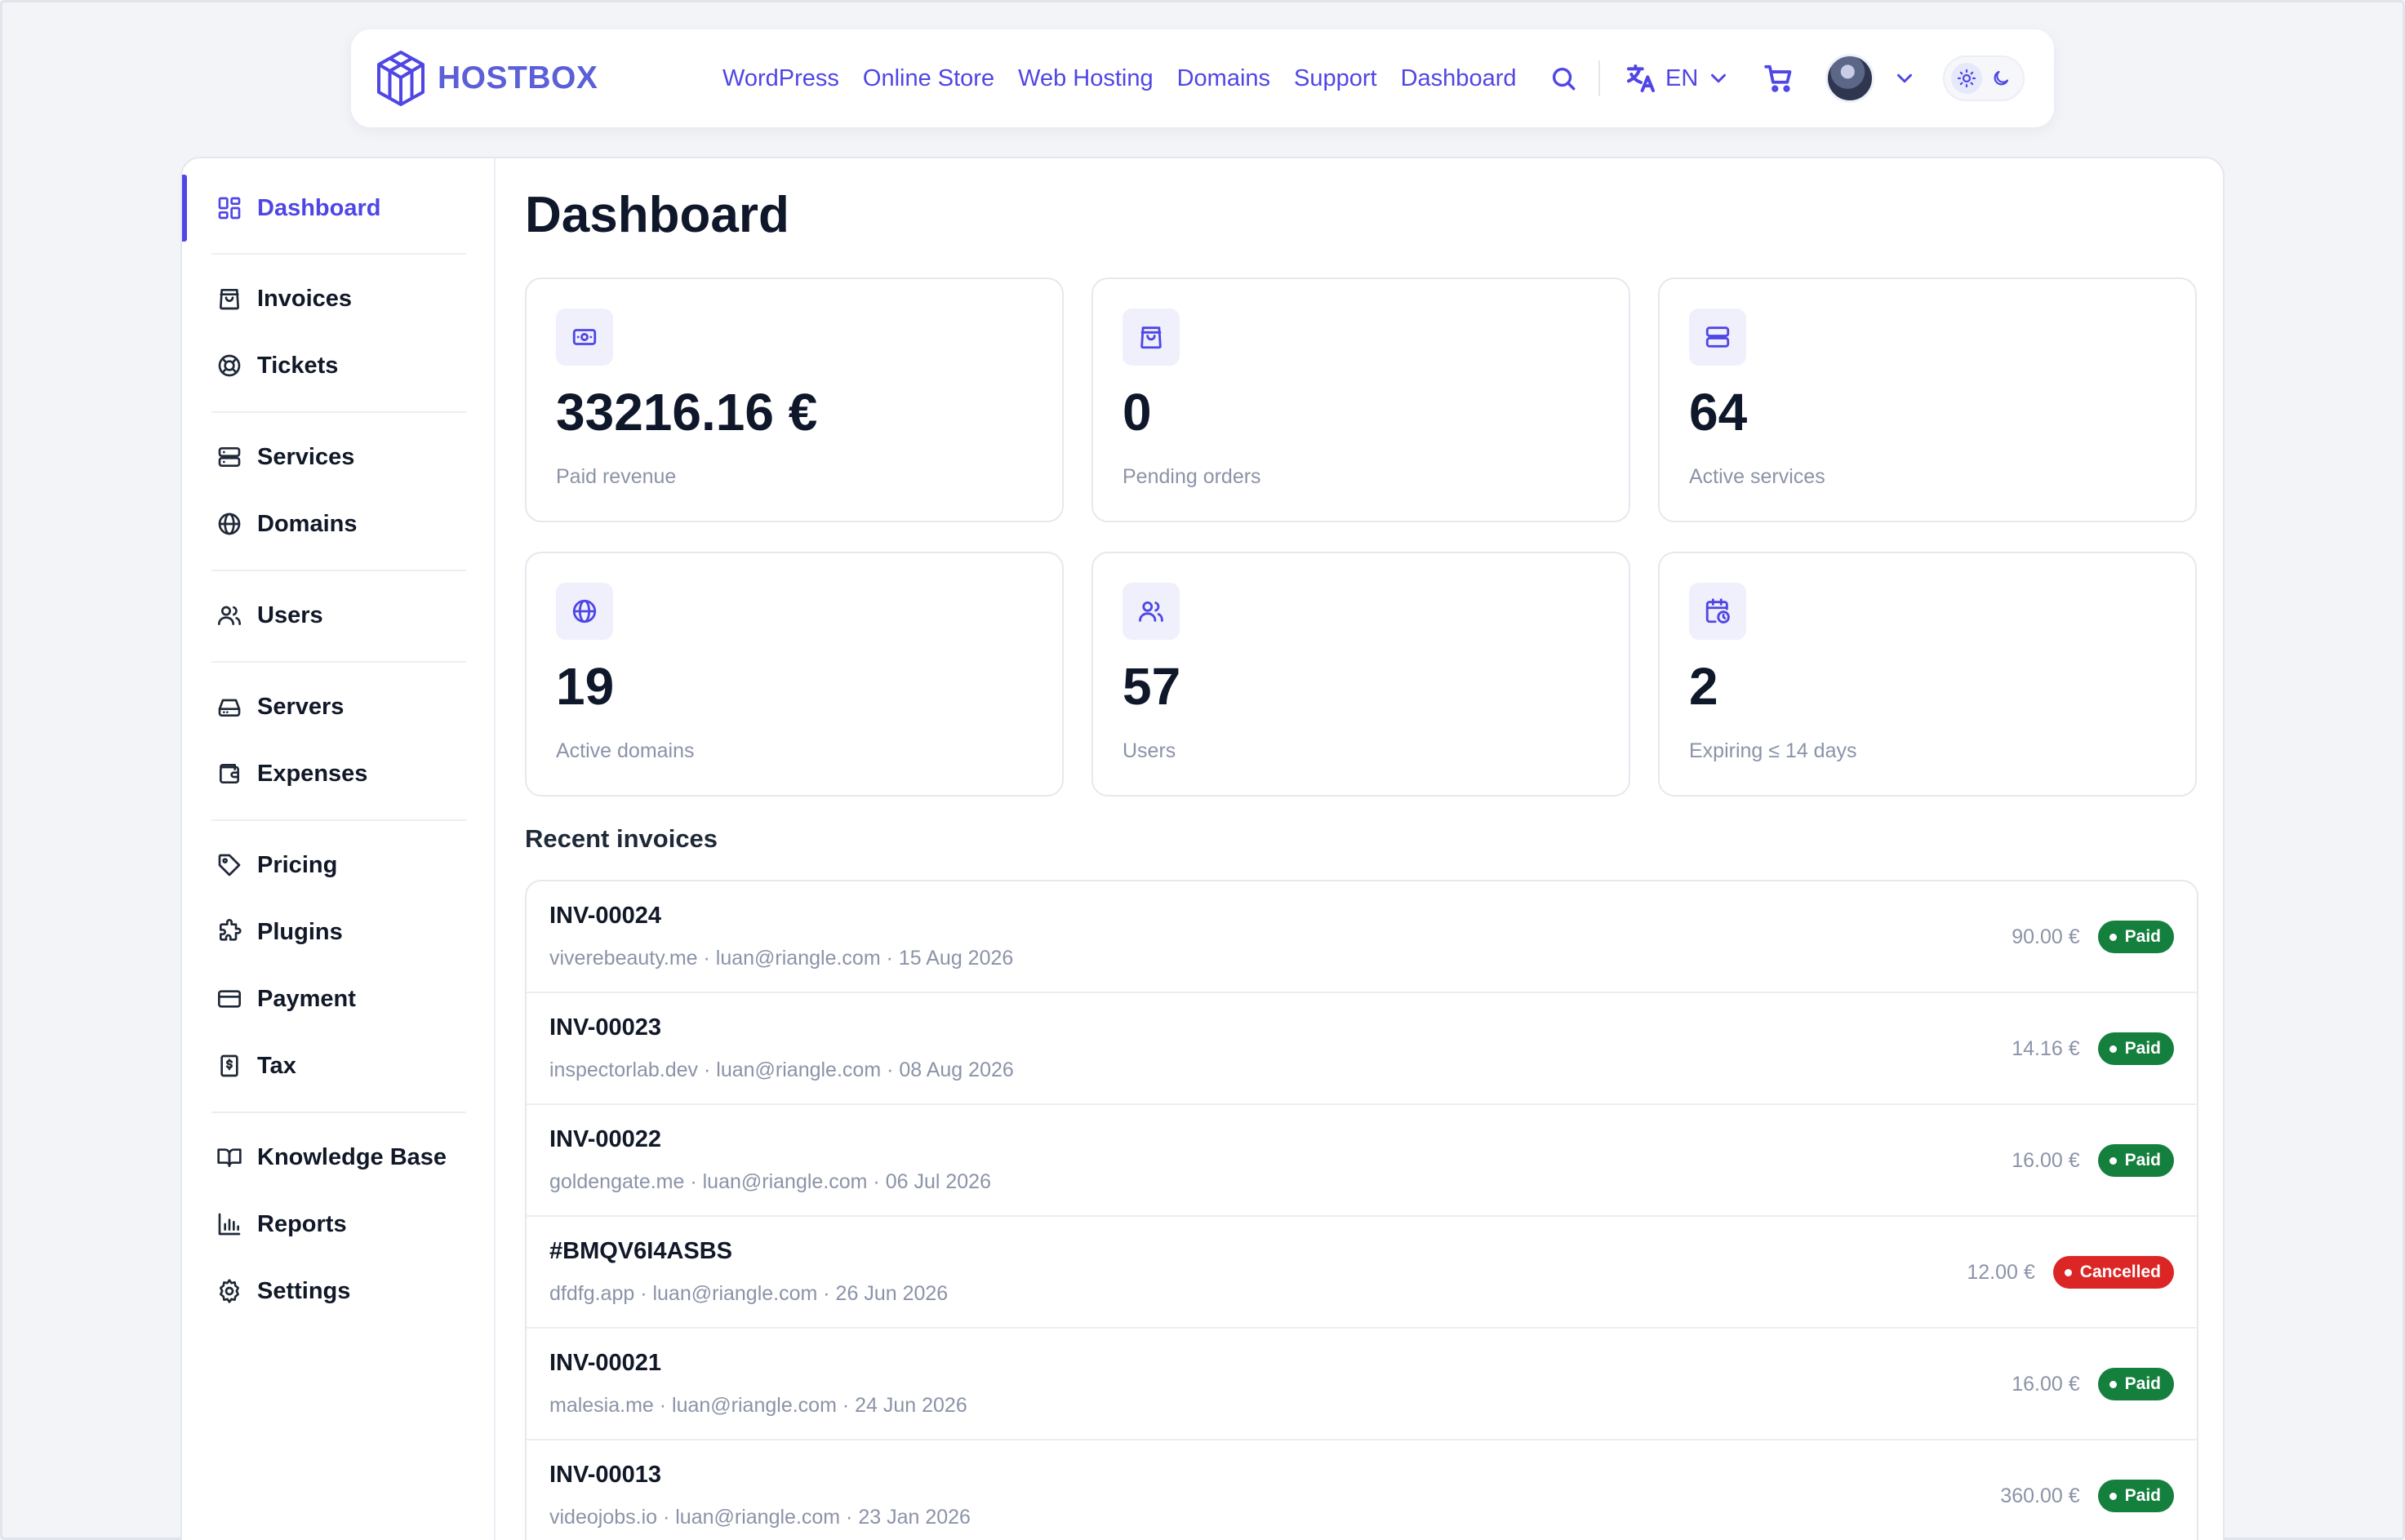  What do you see at coordinates (229, 773) in the screenshot?
I see `wallet-icon` at bounding box center [229, 773].